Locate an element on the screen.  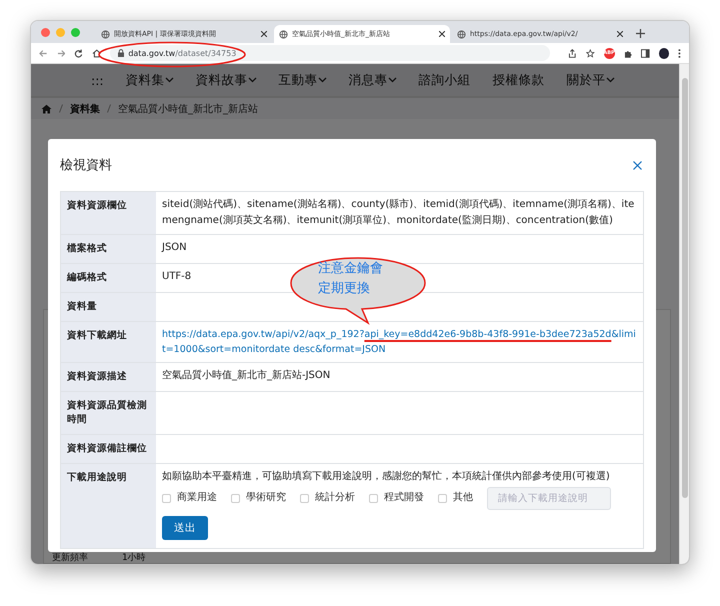
checkbox-label: 程式開發 is located at coordinates (404, 498).